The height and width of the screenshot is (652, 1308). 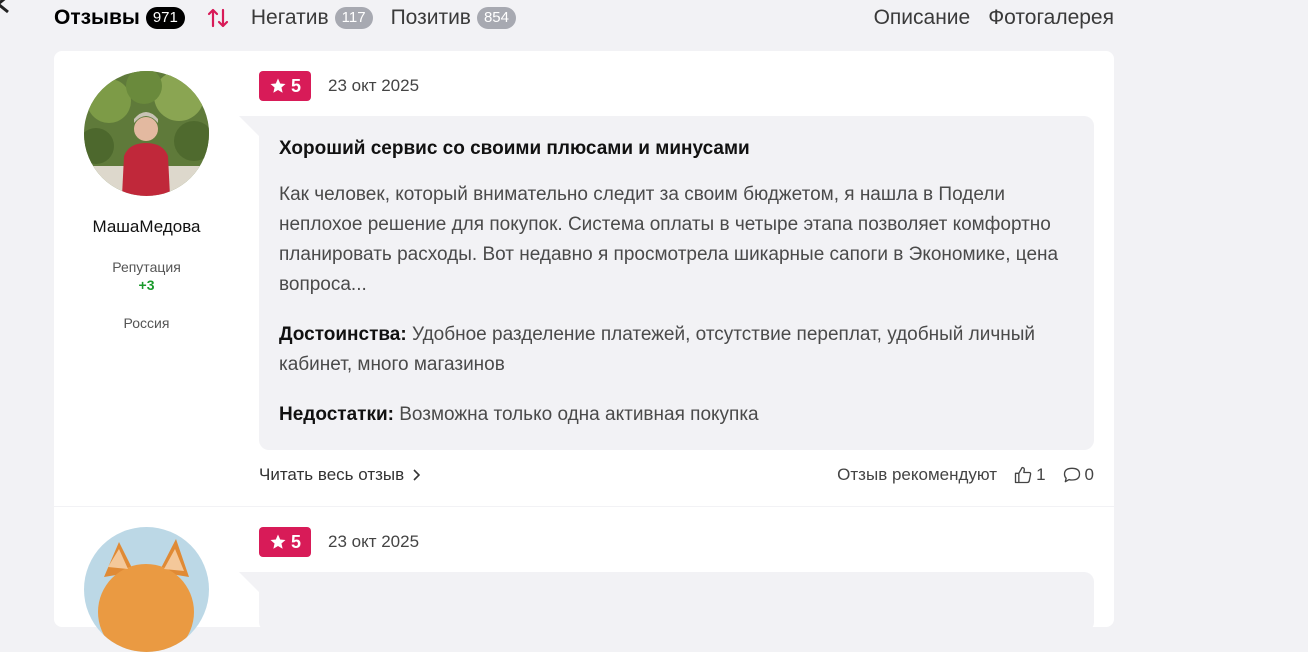 What do you see at coordinates (1051, 18) in the screenshot?
I see `tab-gallery: Фотогалерея` at bounding box center [1051, 18].